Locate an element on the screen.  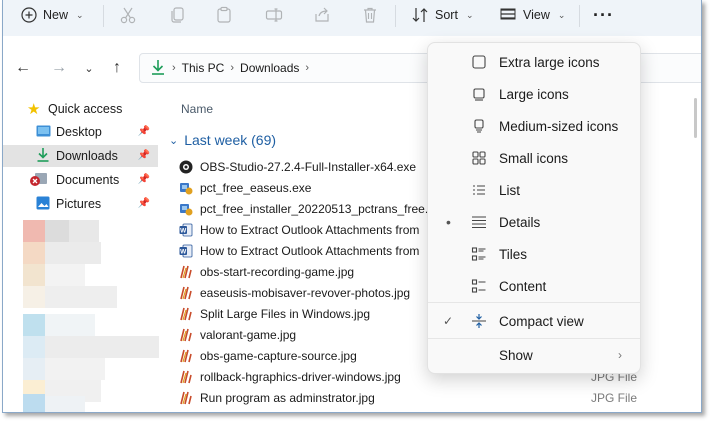
menu-item-tiles: Tiles is located at coordinates (534, 254).